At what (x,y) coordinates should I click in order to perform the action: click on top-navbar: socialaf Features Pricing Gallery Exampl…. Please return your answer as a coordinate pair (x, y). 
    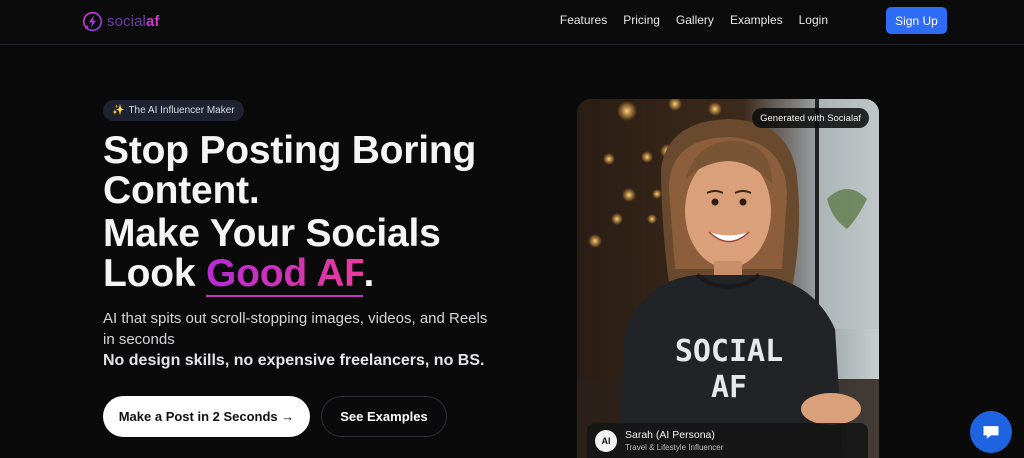
    Looking at the image, I should click on (512, 22).